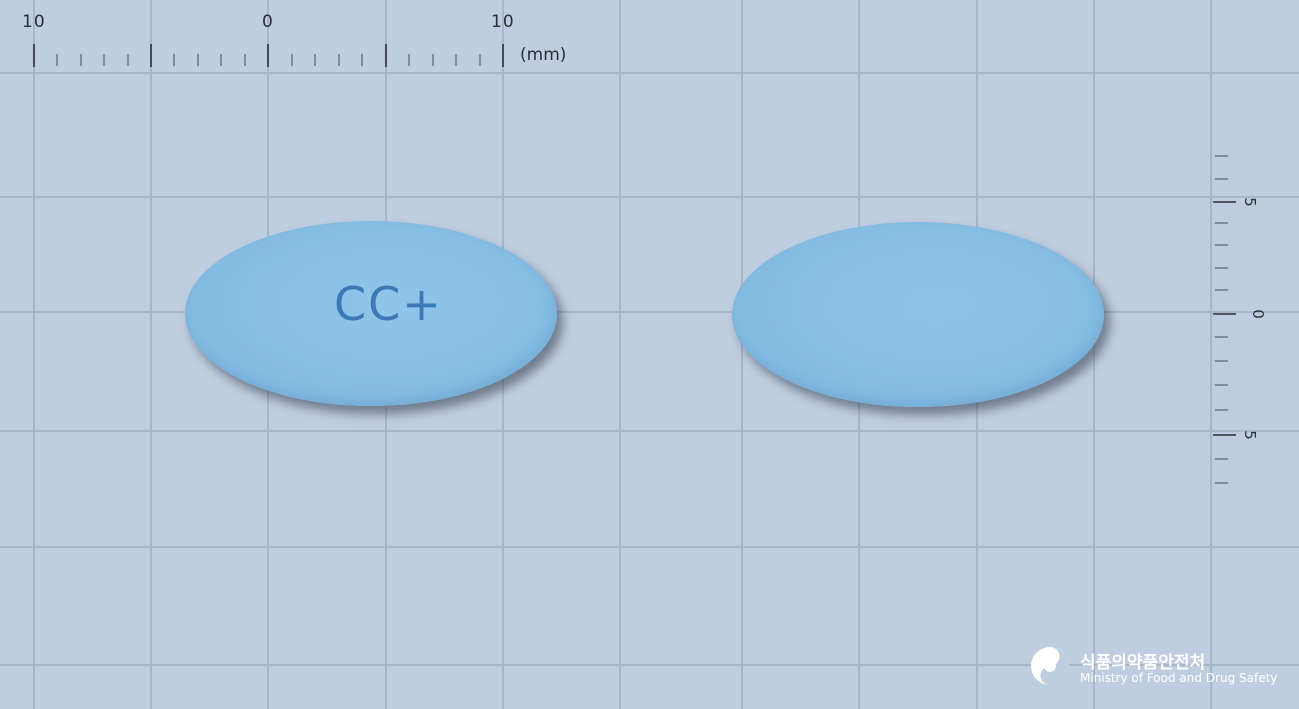 The image size is (1299, 709). What do you see at coordinates (268, 22) in the screenshot?
I see `ruler-label-zero: 0` at bounding box center [268, 22].